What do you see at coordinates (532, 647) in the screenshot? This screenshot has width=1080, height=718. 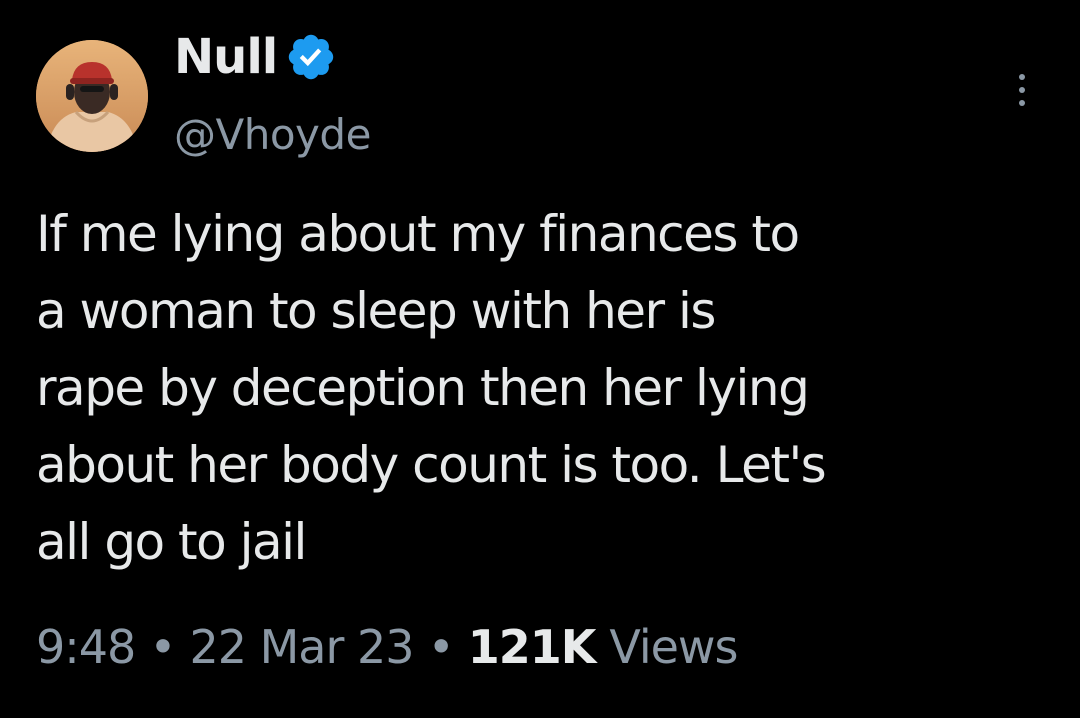 I see `views-count: 121K` at bounding box center [532, 647].